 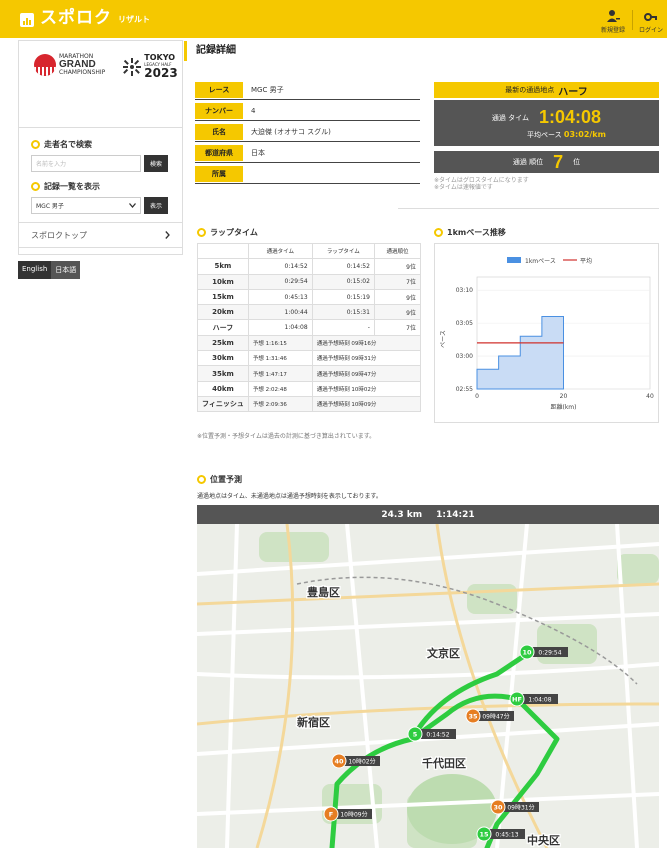 I want to click on ward-label: 中央区, so click(x=543, y=840).